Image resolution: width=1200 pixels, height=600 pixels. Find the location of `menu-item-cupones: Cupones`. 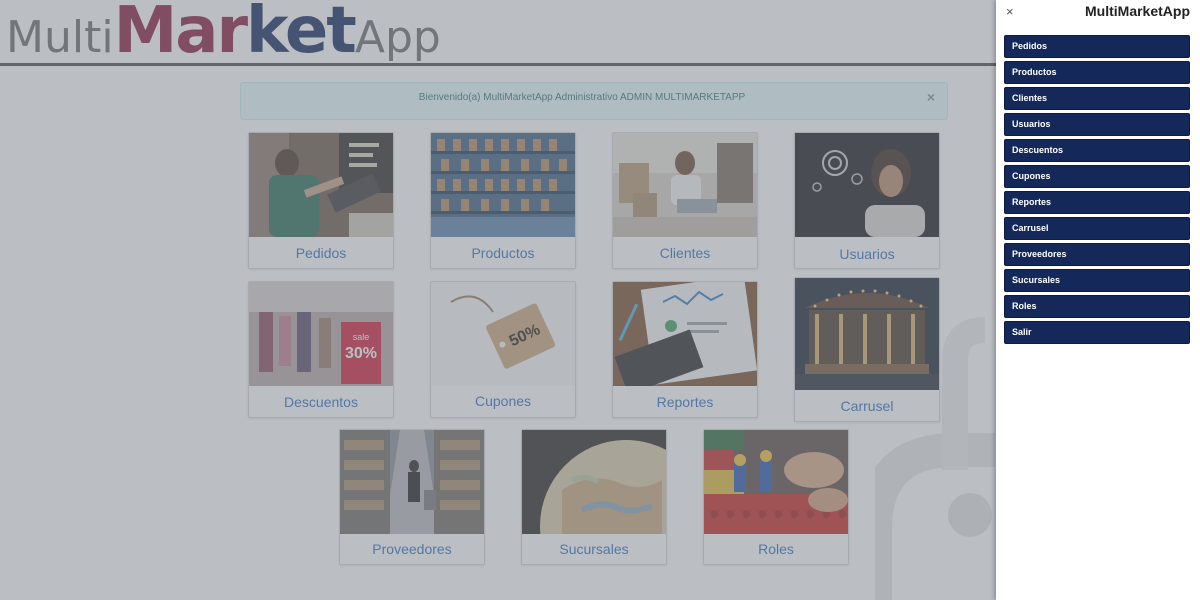

menu-item-cupones: Cupones is located at coordinates (1097, 176).